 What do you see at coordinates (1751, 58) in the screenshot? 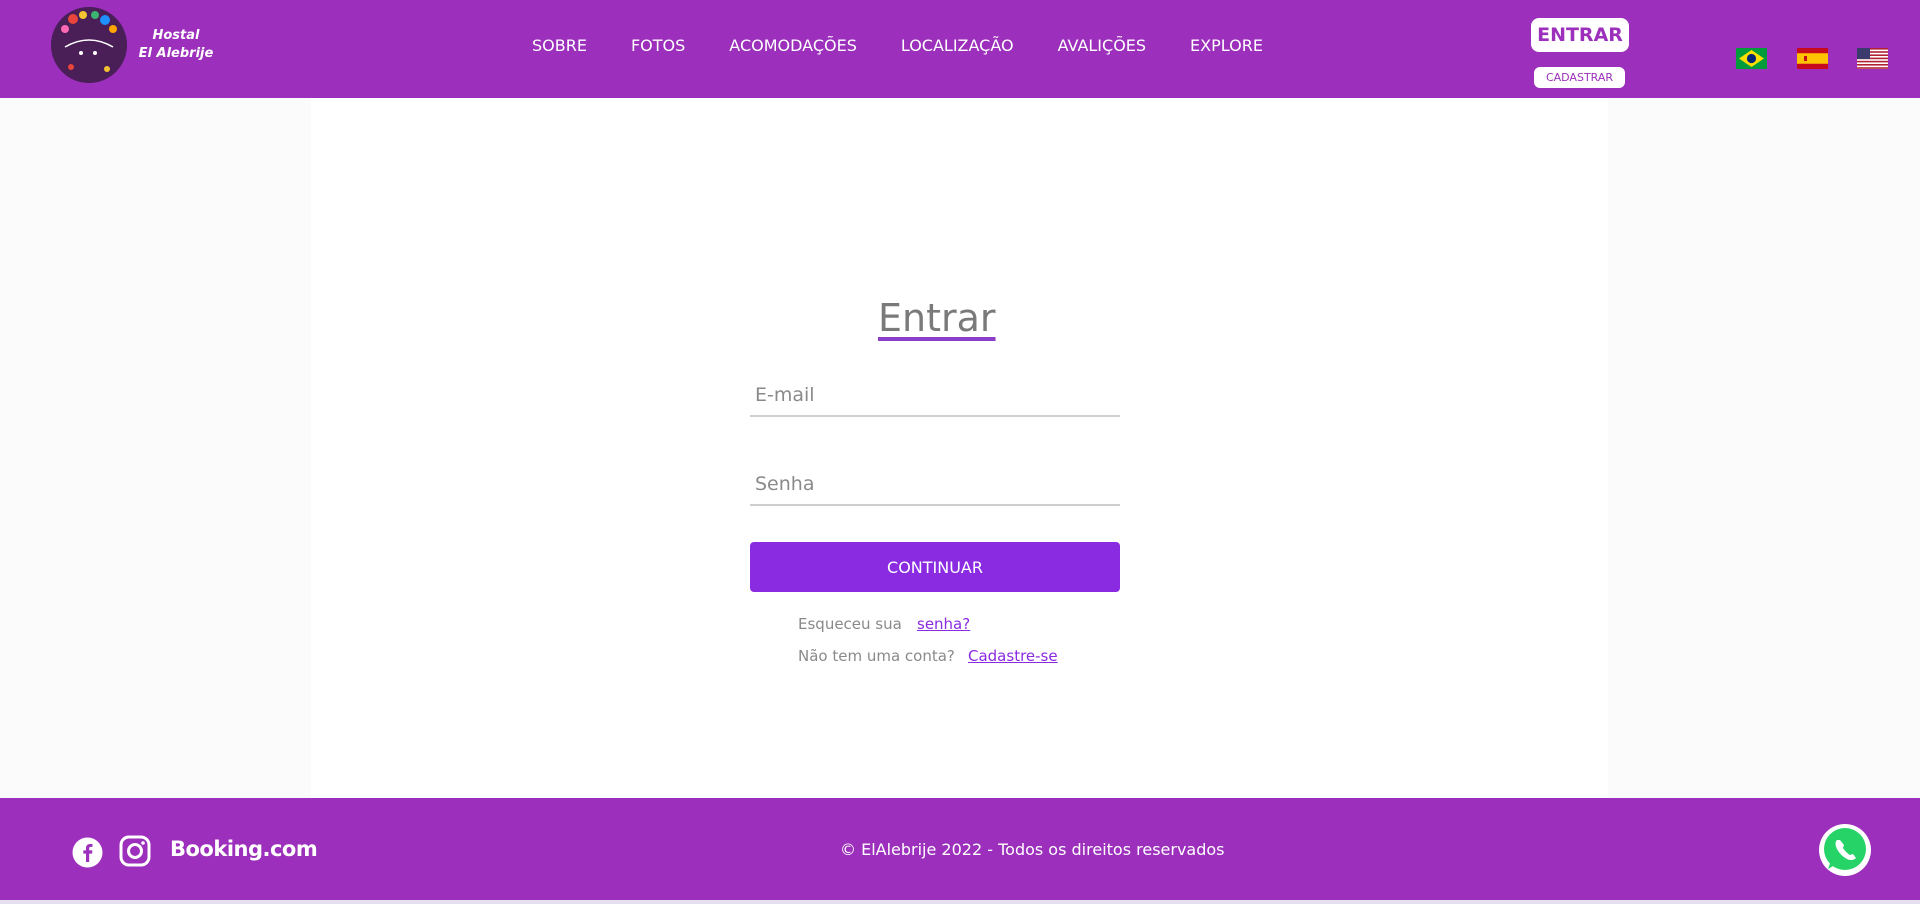
I see `brazil-flag-icon` at bounding box center [1751, 58].